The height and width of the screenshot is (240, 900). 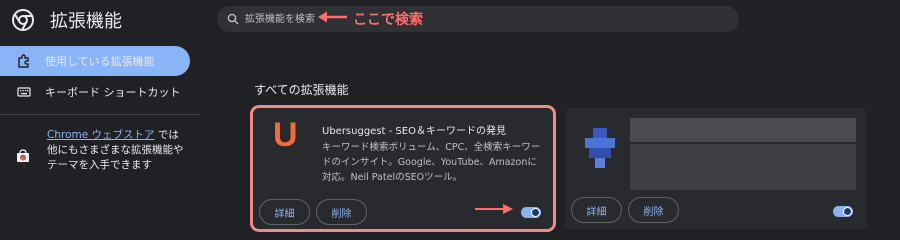 What do you see at coordinates (414, 131) in the screenshot?
I see `extension-name: Ubersuggest - SEO＆キーワードの発見` at bounding box center [414, 131].